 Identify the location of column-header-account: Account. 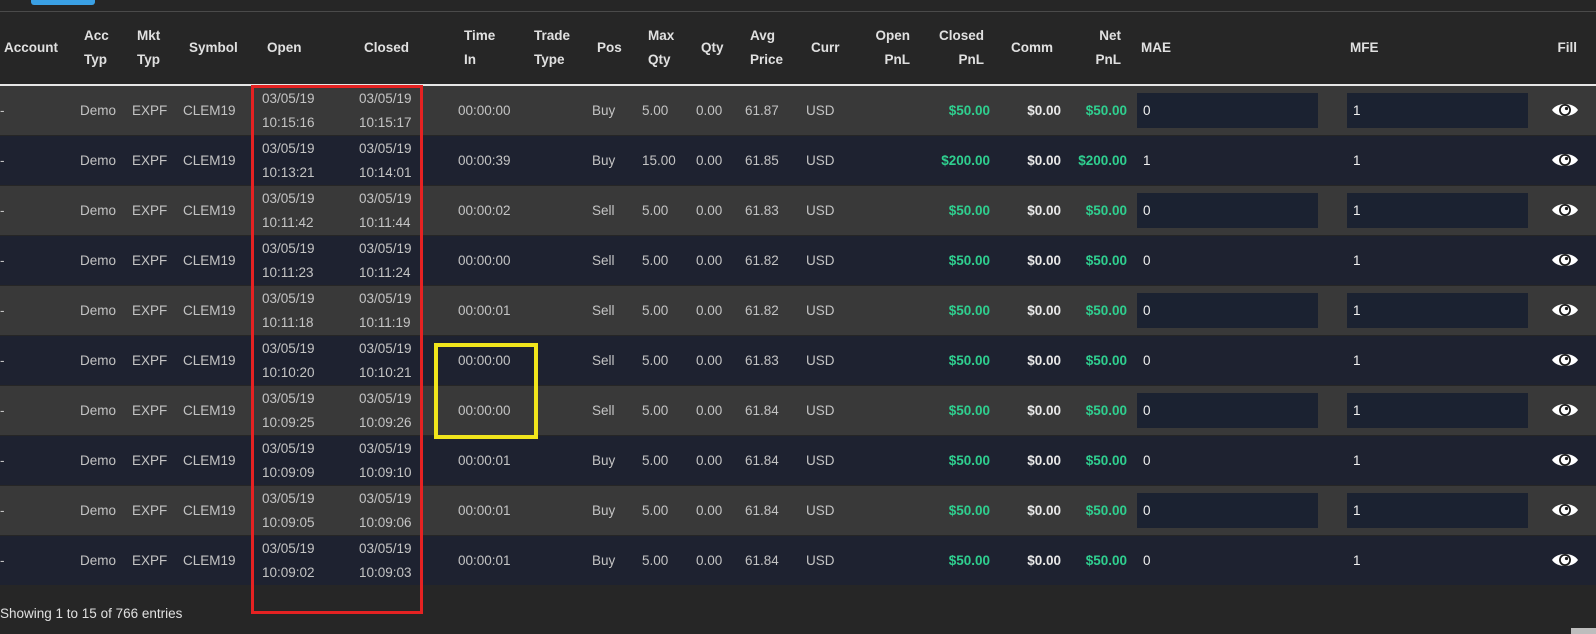
(31, 48).